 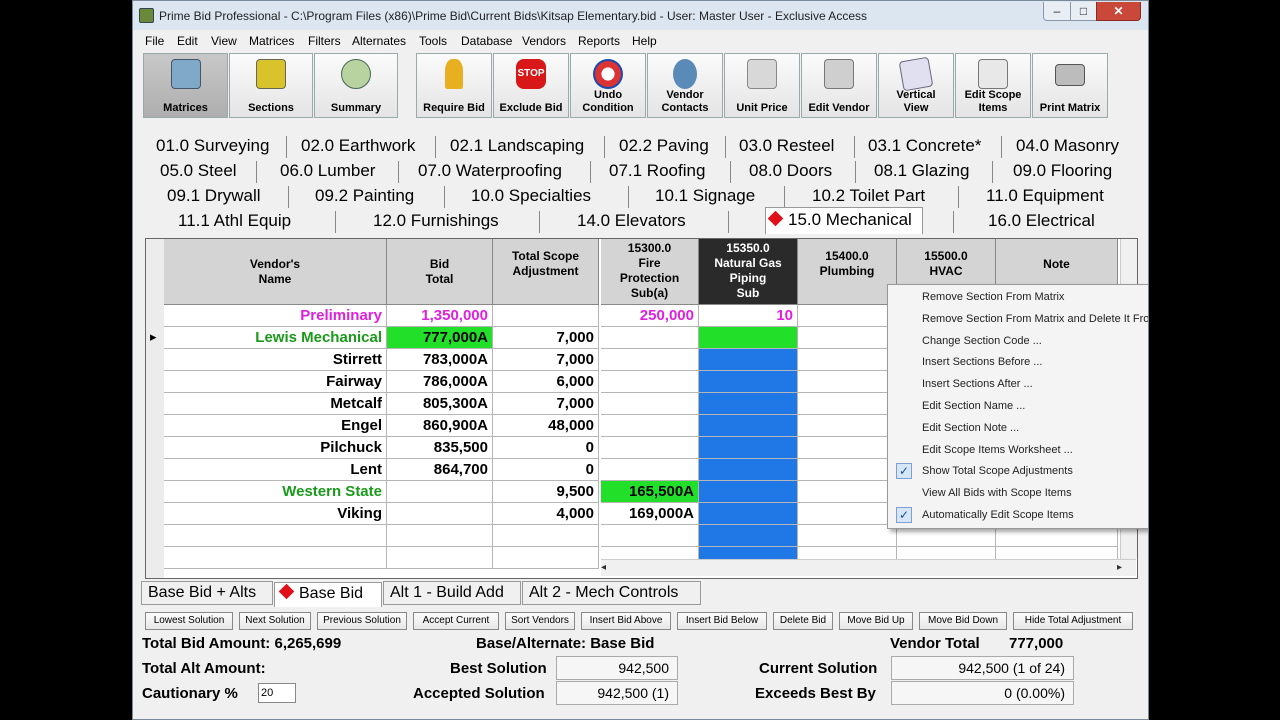 What do you see at coordinates (275, 621) in the screenshot?
I see `next-solution-button: Next Solution` at bounding box center [275, 621].